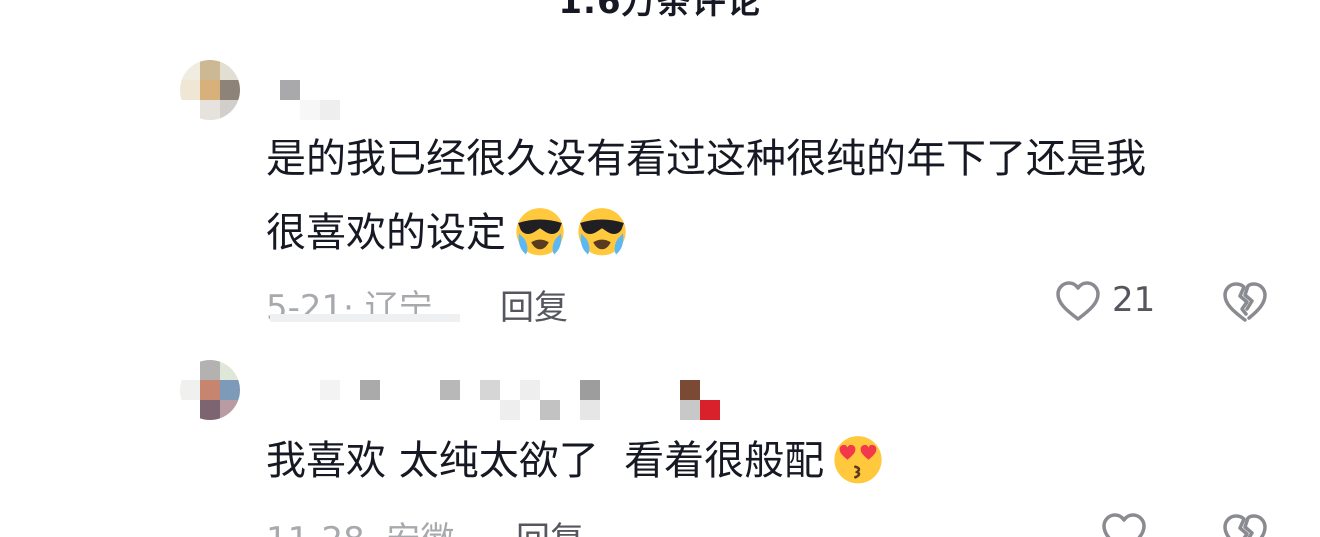 This screenshot has width=1320, height=537. Describe the element at coordinates (706, 159) in the screenshot. I see `comment-text-line: 是的我已经很久没有看过这种很纯的年下了还是我` at that location.